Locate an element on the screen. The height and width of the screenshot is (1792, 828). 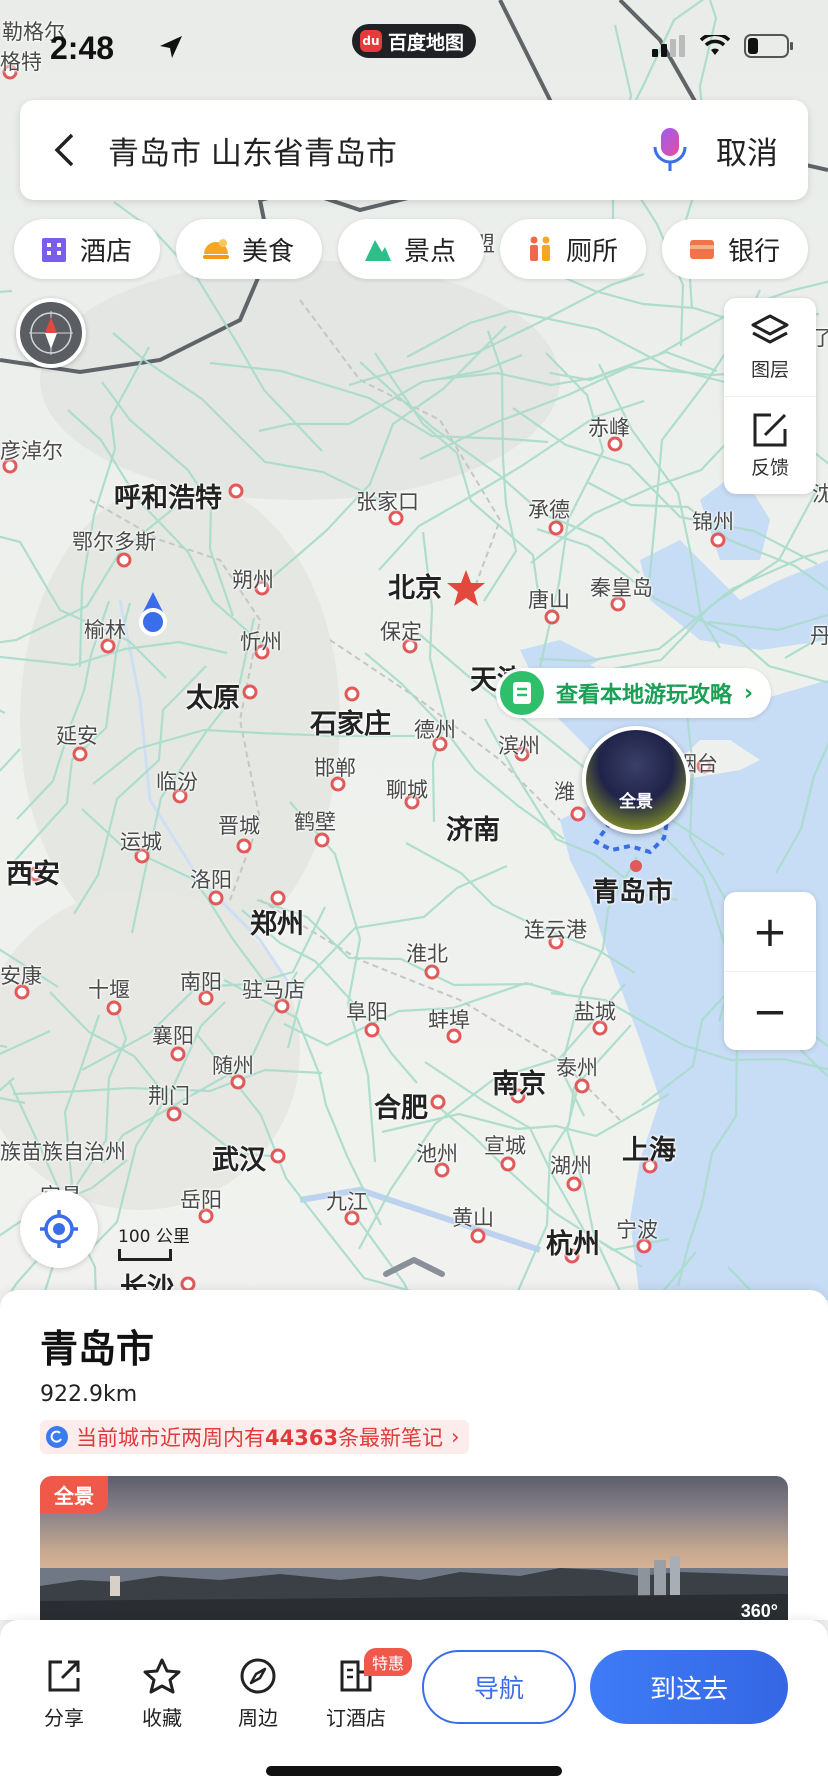
zoom-in-button: + is located at coordinates (770, 931).